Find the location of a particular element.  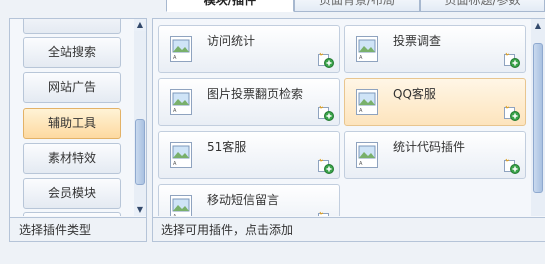

plugin-label: 图片投票翻页检索 is located at coordinates (255, 94).